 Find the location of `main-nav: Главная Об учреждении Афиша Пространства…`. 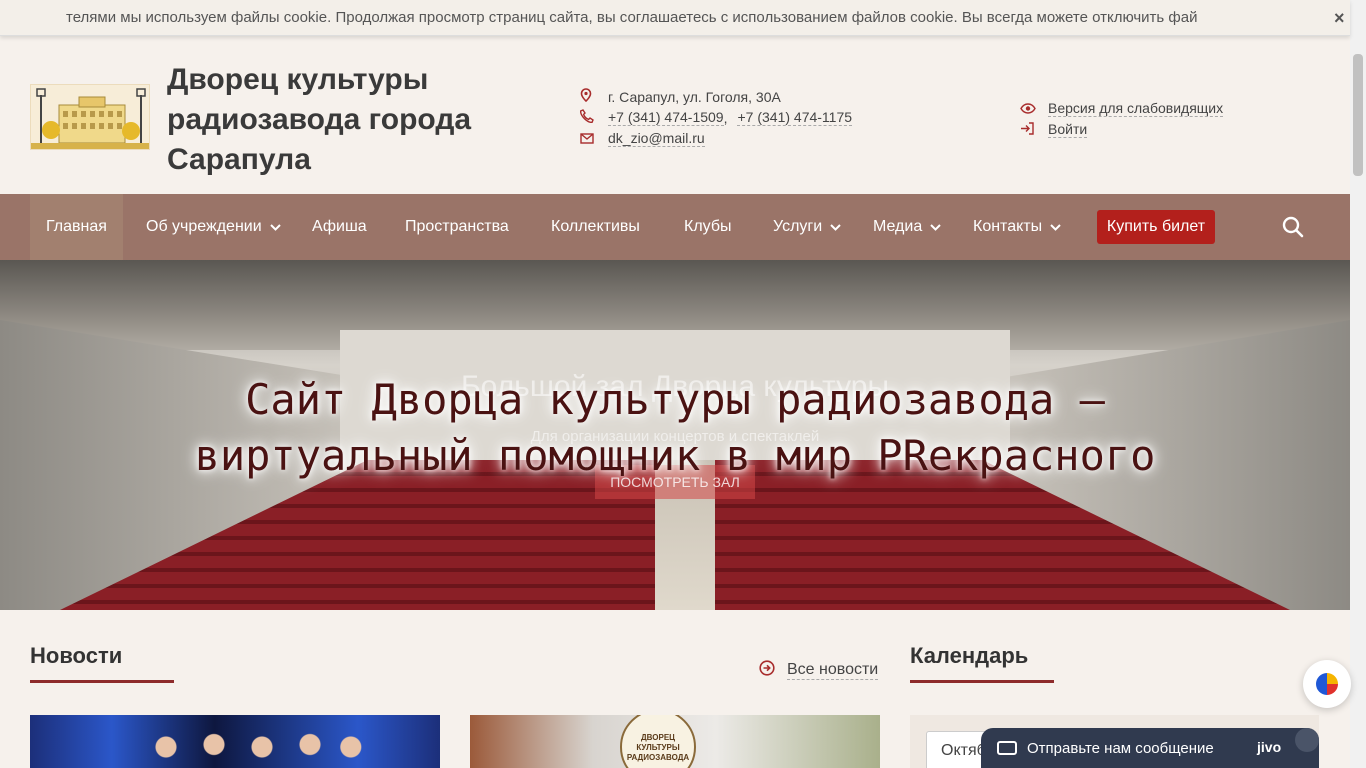

main-nav: Главная Об учреждении Афиша Пространства… is located at coordinates (675, 227).